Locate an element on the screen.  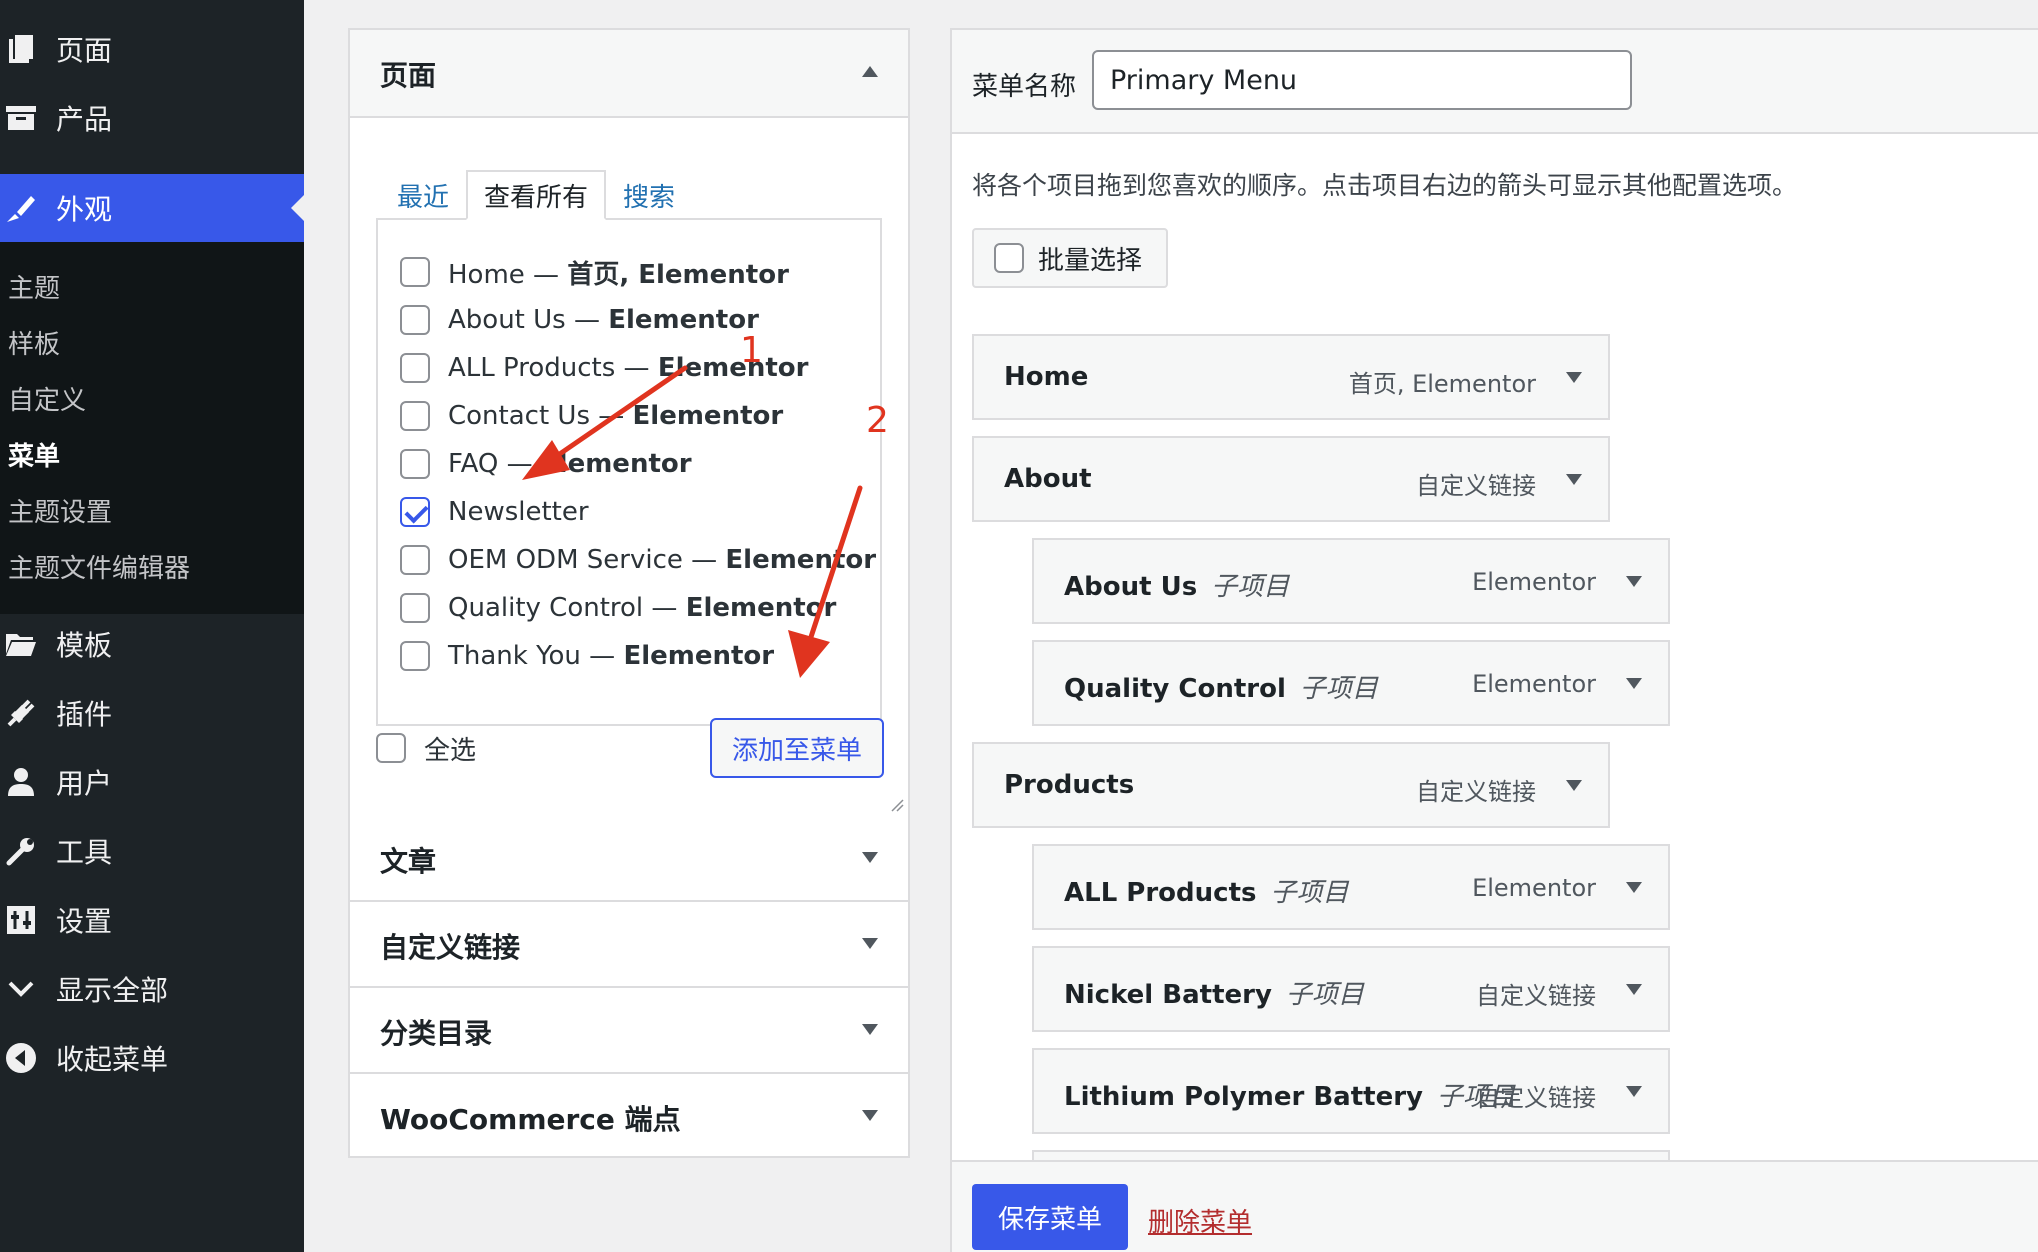
annotation-number-2: 2 is located at coordinates (877, 420).